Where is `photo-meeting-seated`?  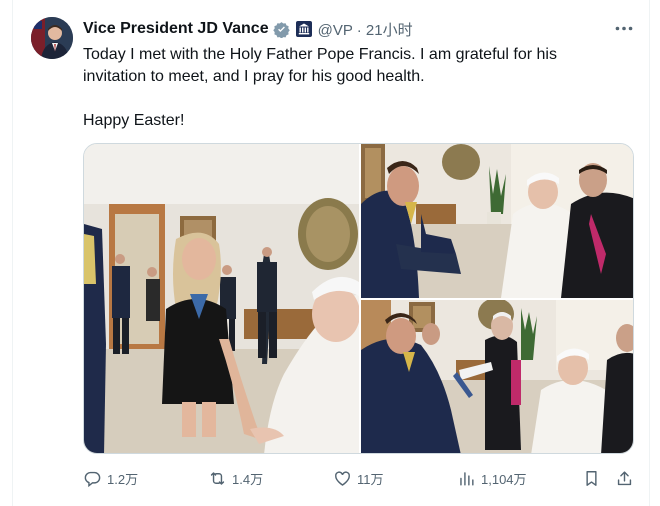 photo-meeting-seated is located at coordinates (497, 221).